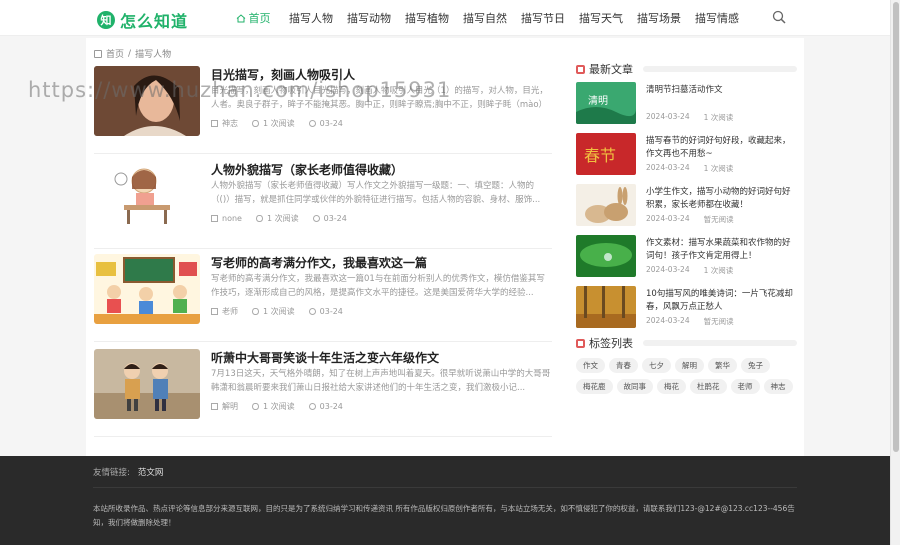 This screenshot has width=900, height=545. Describe the element at coordinates (745, 386) in the screenshot. I see `tag: 老师` at that location.